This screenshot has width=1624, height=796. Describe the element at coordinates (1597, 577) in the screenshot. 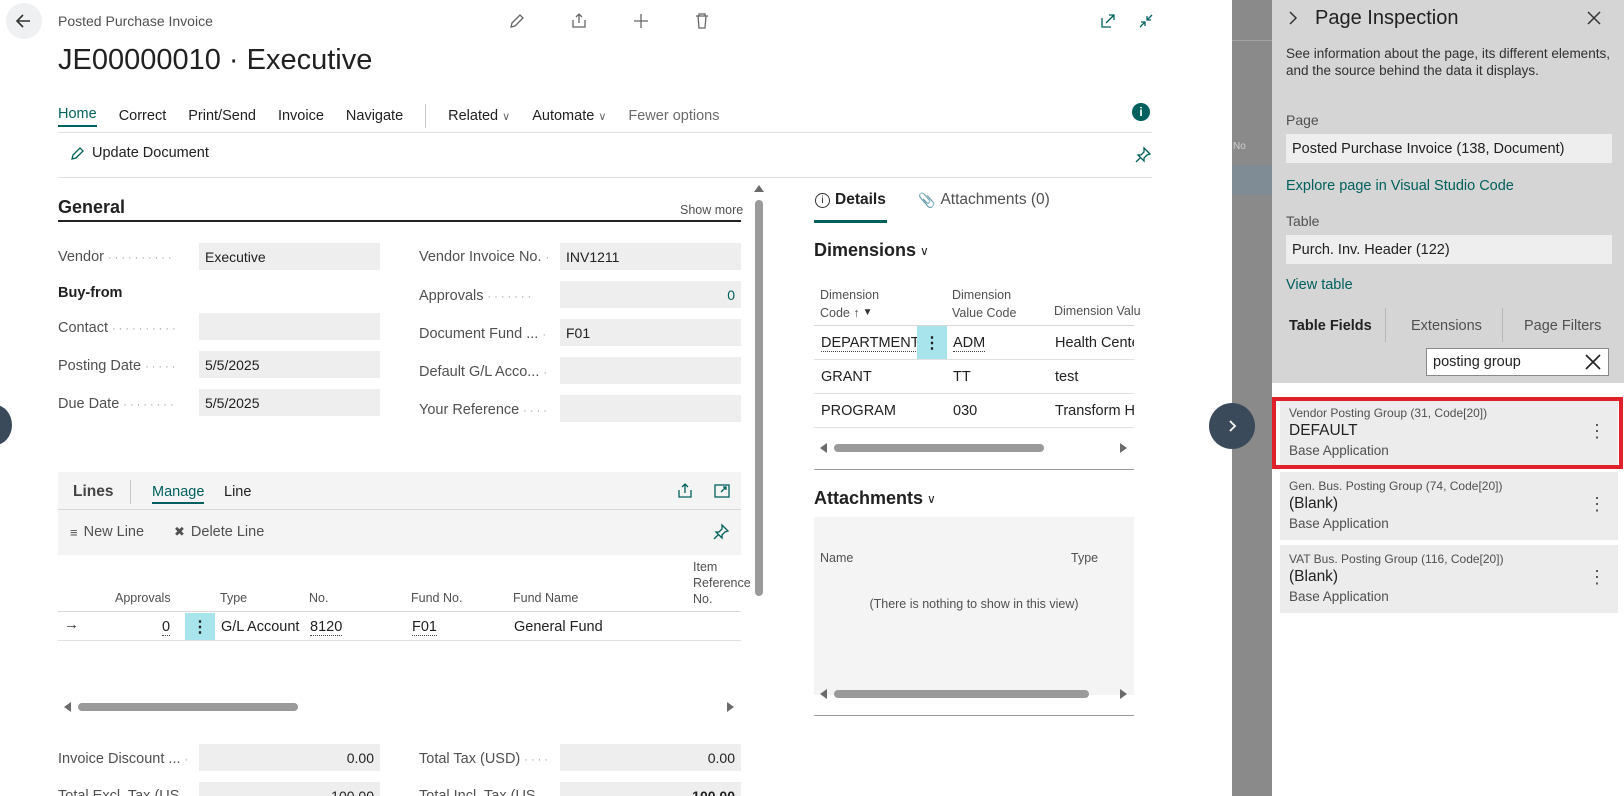

I see `more-options-icon: ⋮` at that location.